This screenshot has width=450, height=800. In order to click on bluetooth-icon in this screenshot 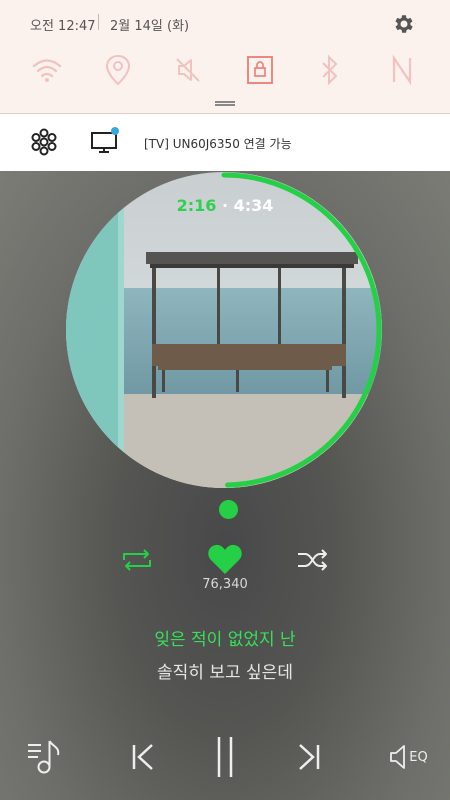, I will do `click(330, 70)`.